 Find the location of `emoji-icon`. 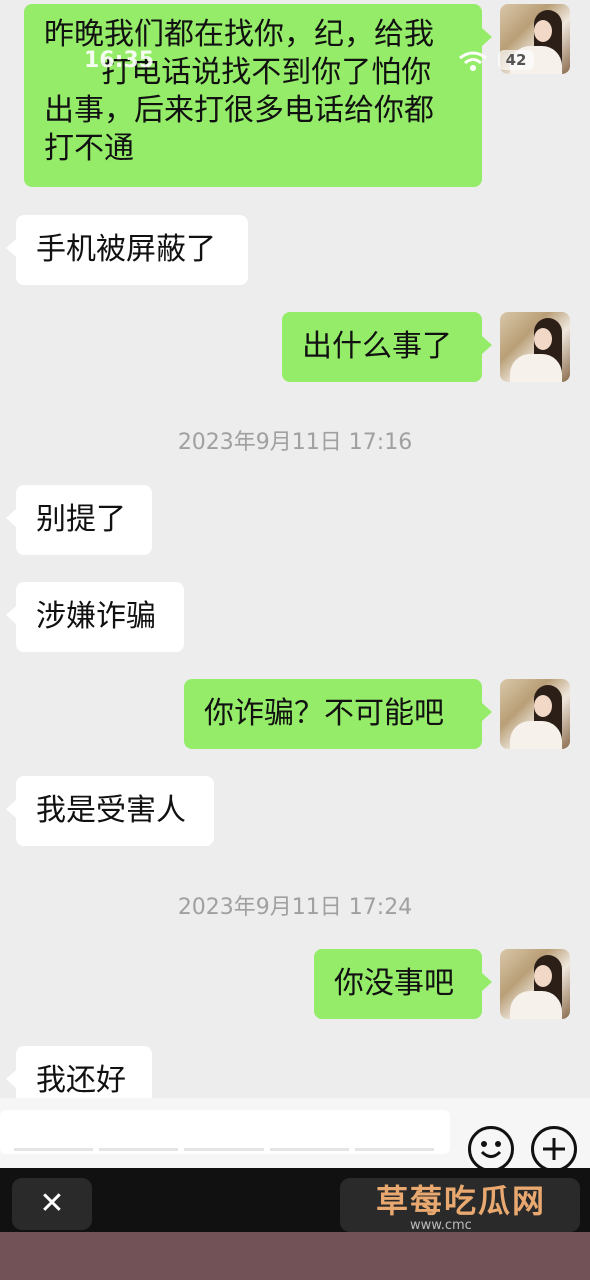

emoji-icon is located at coordinates (491, 1149).